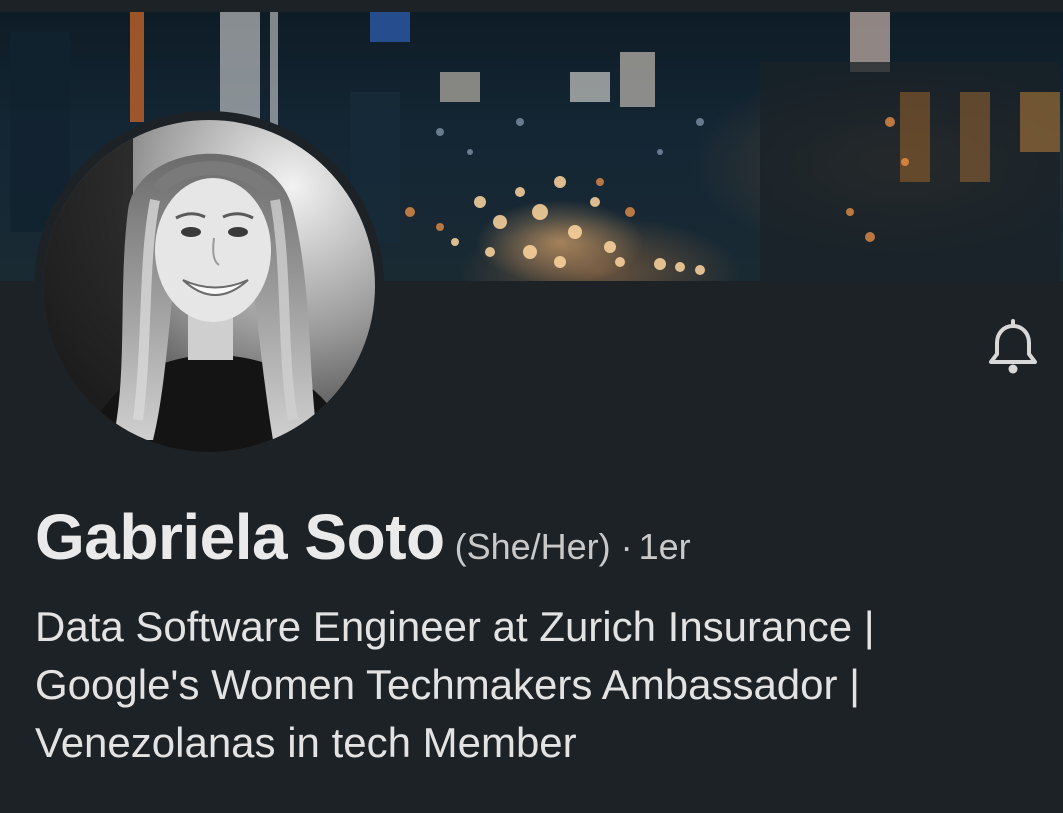  I want to click on bell-icon, so click(1013, 346).